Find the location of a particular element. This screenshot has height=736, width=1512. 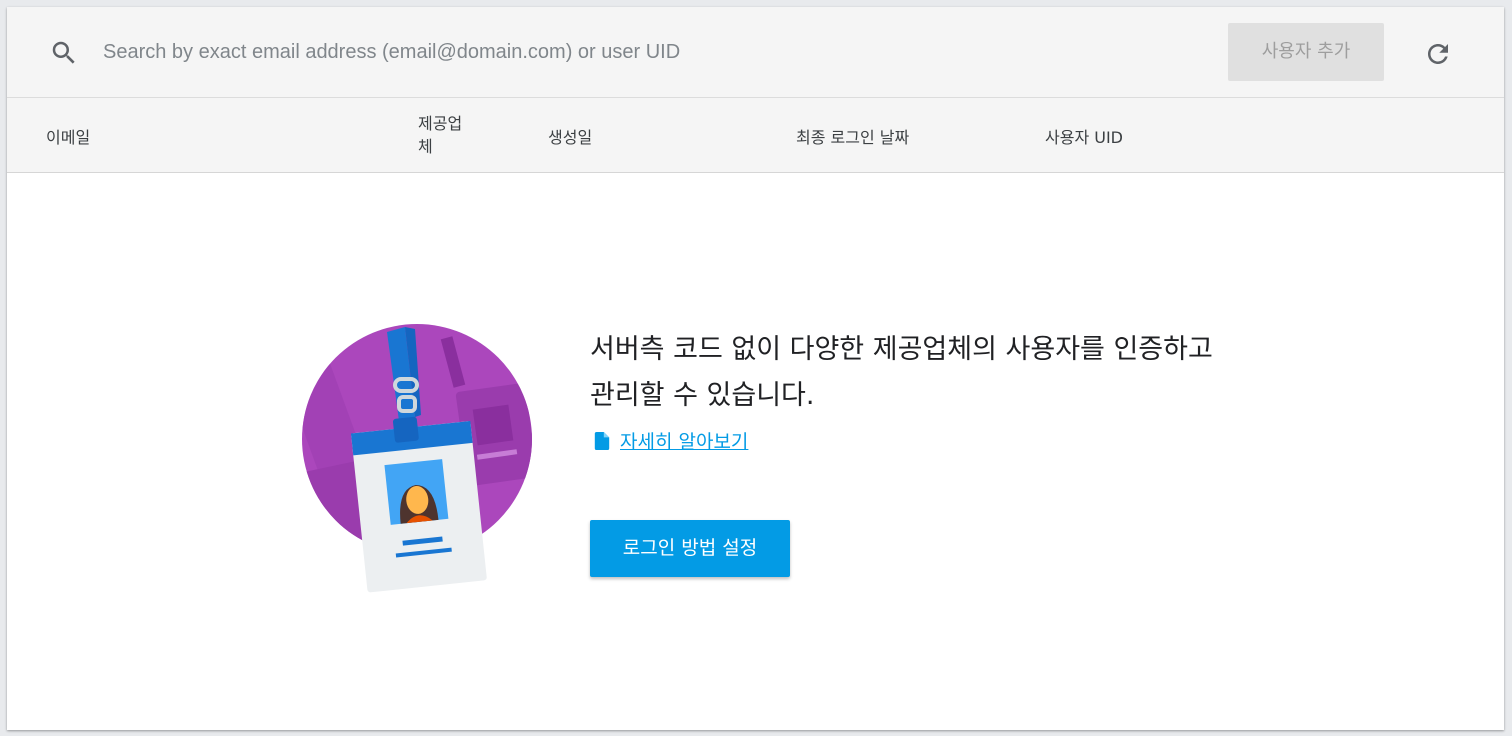

refresh-icon is located at coordinates (1438, 54).